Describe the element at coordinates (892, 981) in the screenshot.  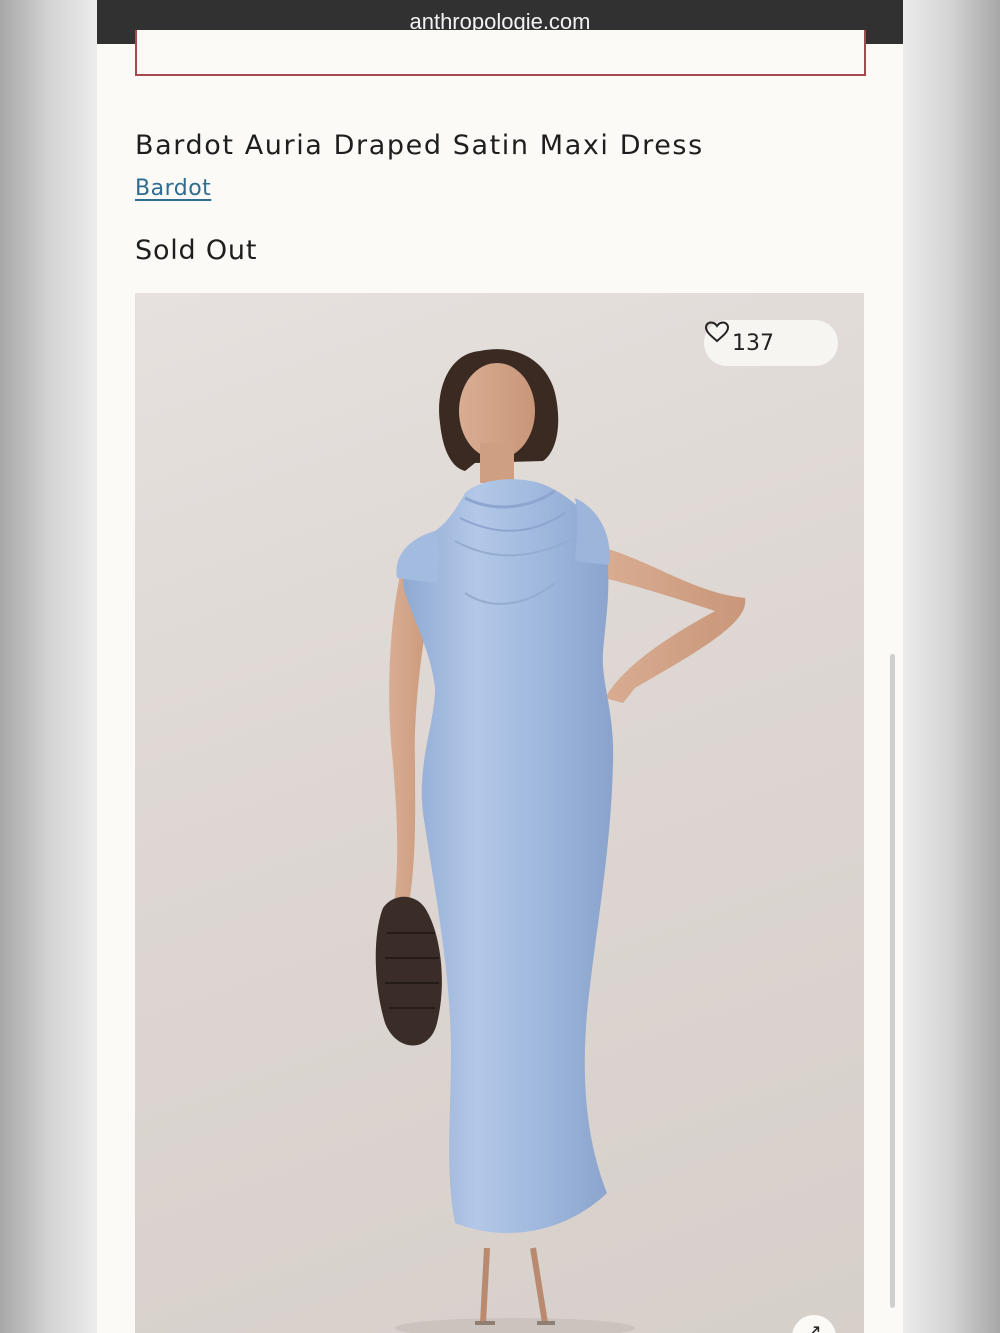
I see `scrollbar` at that location.